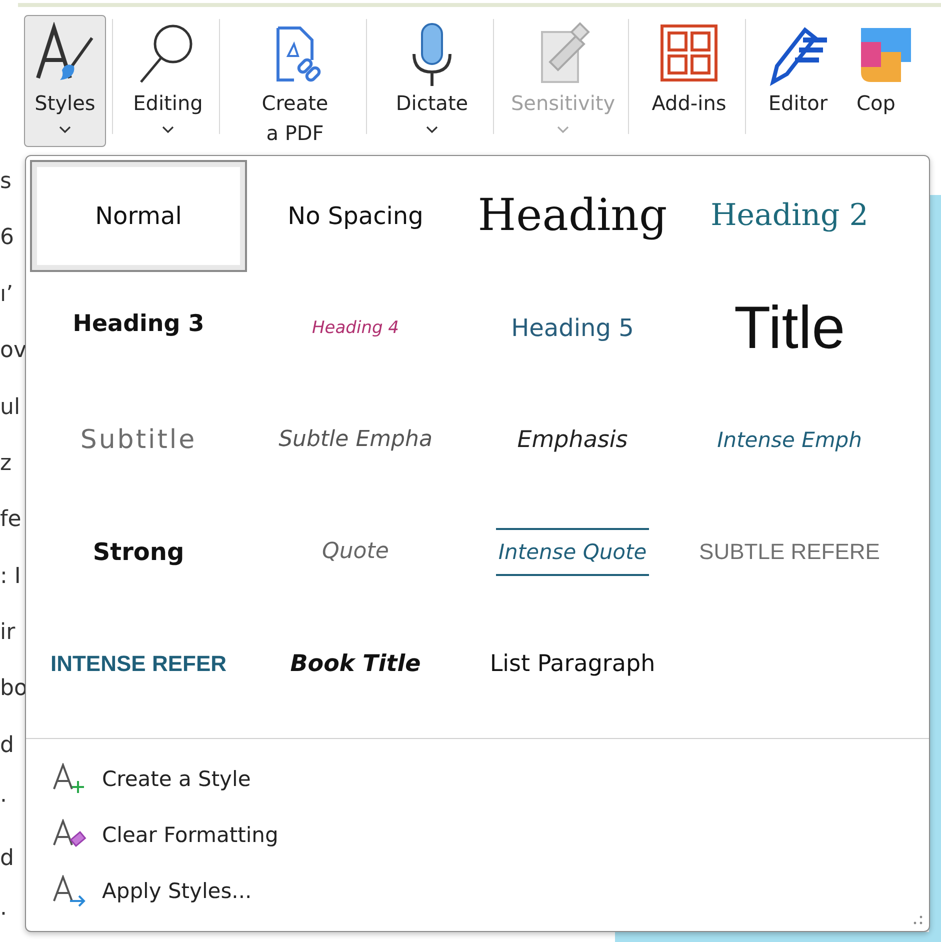  I want to click on document-text: : I, so click(11, 576).